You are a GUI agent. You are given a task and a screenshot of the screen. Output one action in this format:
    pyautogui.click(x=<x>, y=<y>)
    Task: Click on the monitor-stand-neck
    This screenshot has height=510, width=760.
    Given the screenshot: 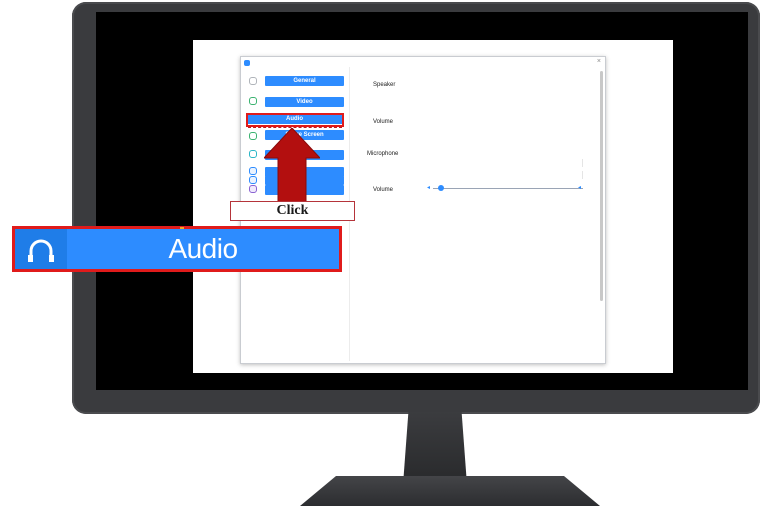 What is the action you would take?
    pyautogui.click(x=435, y=445)
    